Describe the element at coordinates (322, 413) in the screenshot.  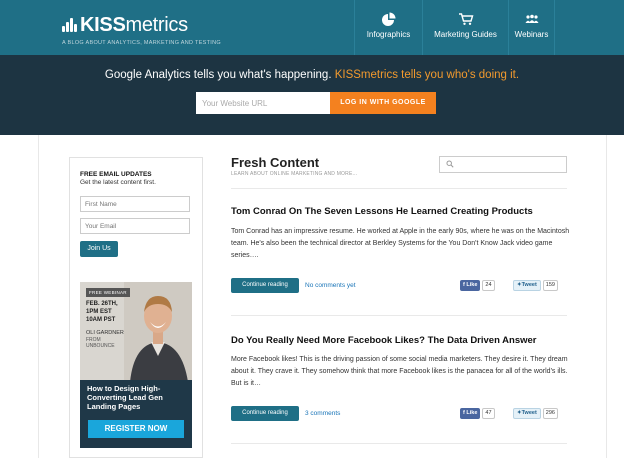
I see `comments-link: 3 comments` at that location.